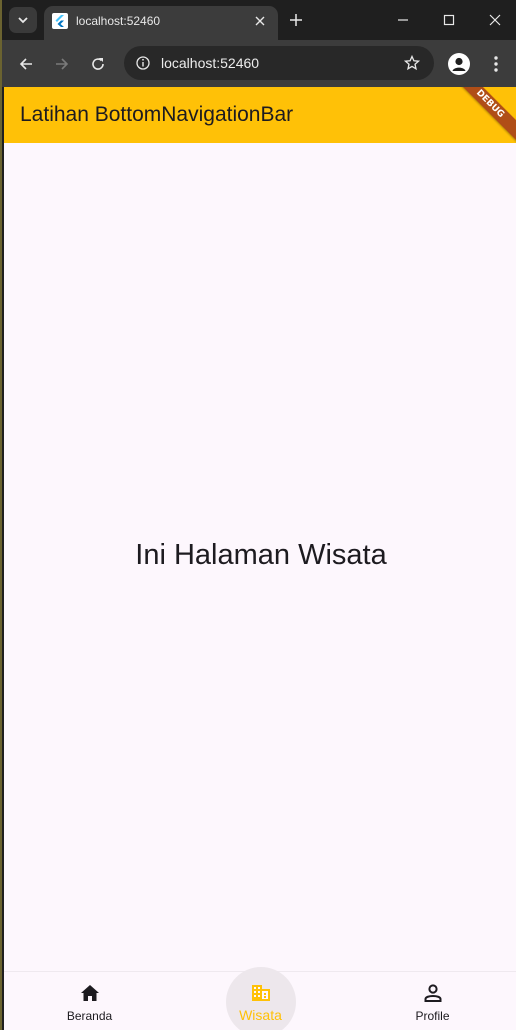 Image resolution: width=516 pixels, height=1030 pixels. I want to click on minimize-icon, so click(403, 20).